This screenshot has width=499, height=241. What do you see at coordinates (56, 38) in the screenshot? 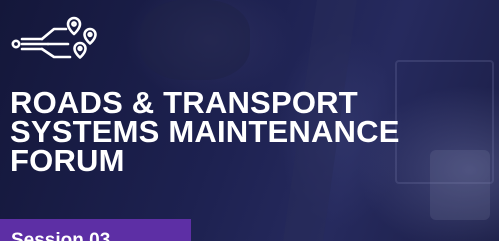
I see `circuit-road-pin-icon` at bounding box center [56, 38].